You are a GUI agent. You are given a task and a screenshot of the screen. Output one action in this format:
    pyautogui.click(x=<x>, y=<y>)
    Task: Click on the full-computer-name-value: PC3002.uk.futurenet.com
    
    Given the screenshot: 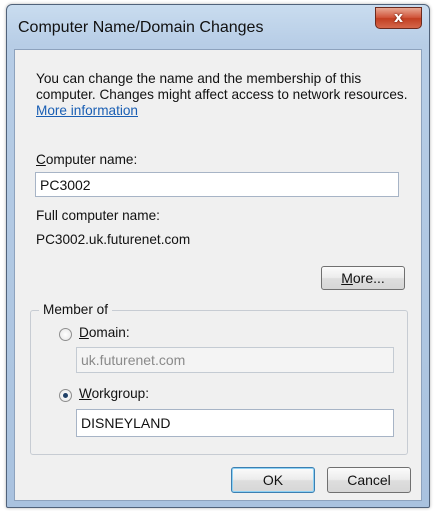 What is the action you would take?
    pyautogui.click(x=113, y=239)
    